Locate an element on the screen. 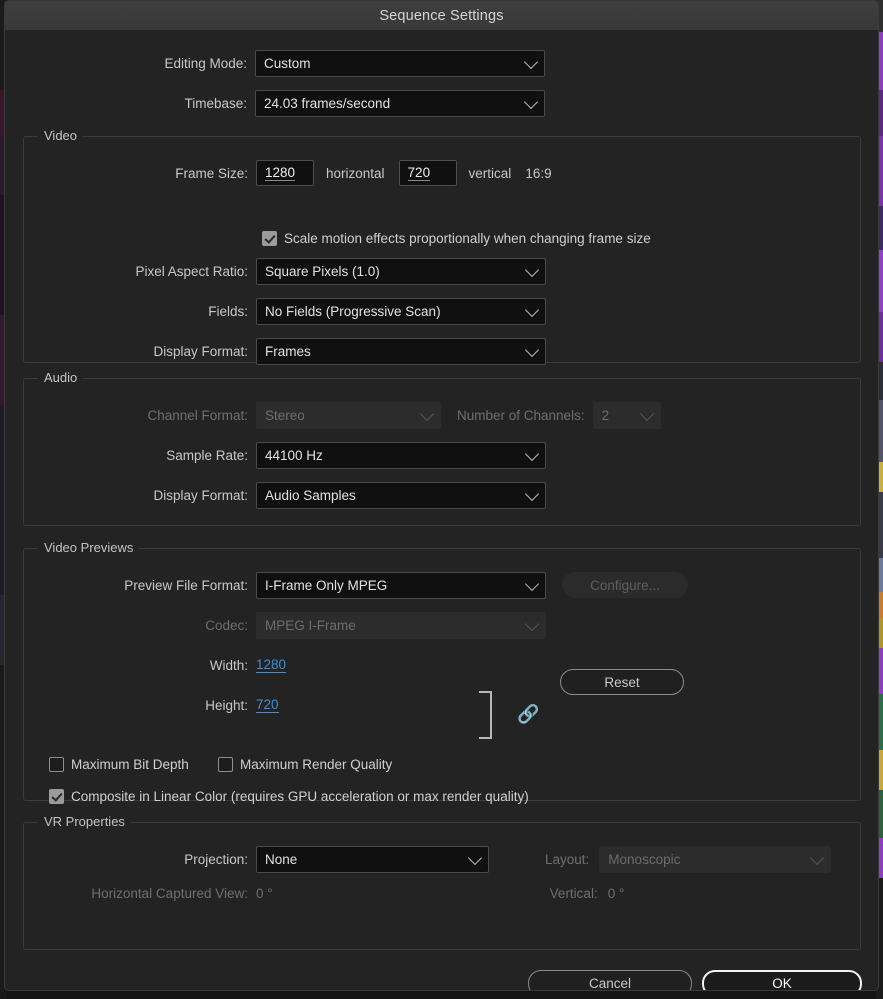  editing-mode-value: Custom is located at coordinates (287, 63).